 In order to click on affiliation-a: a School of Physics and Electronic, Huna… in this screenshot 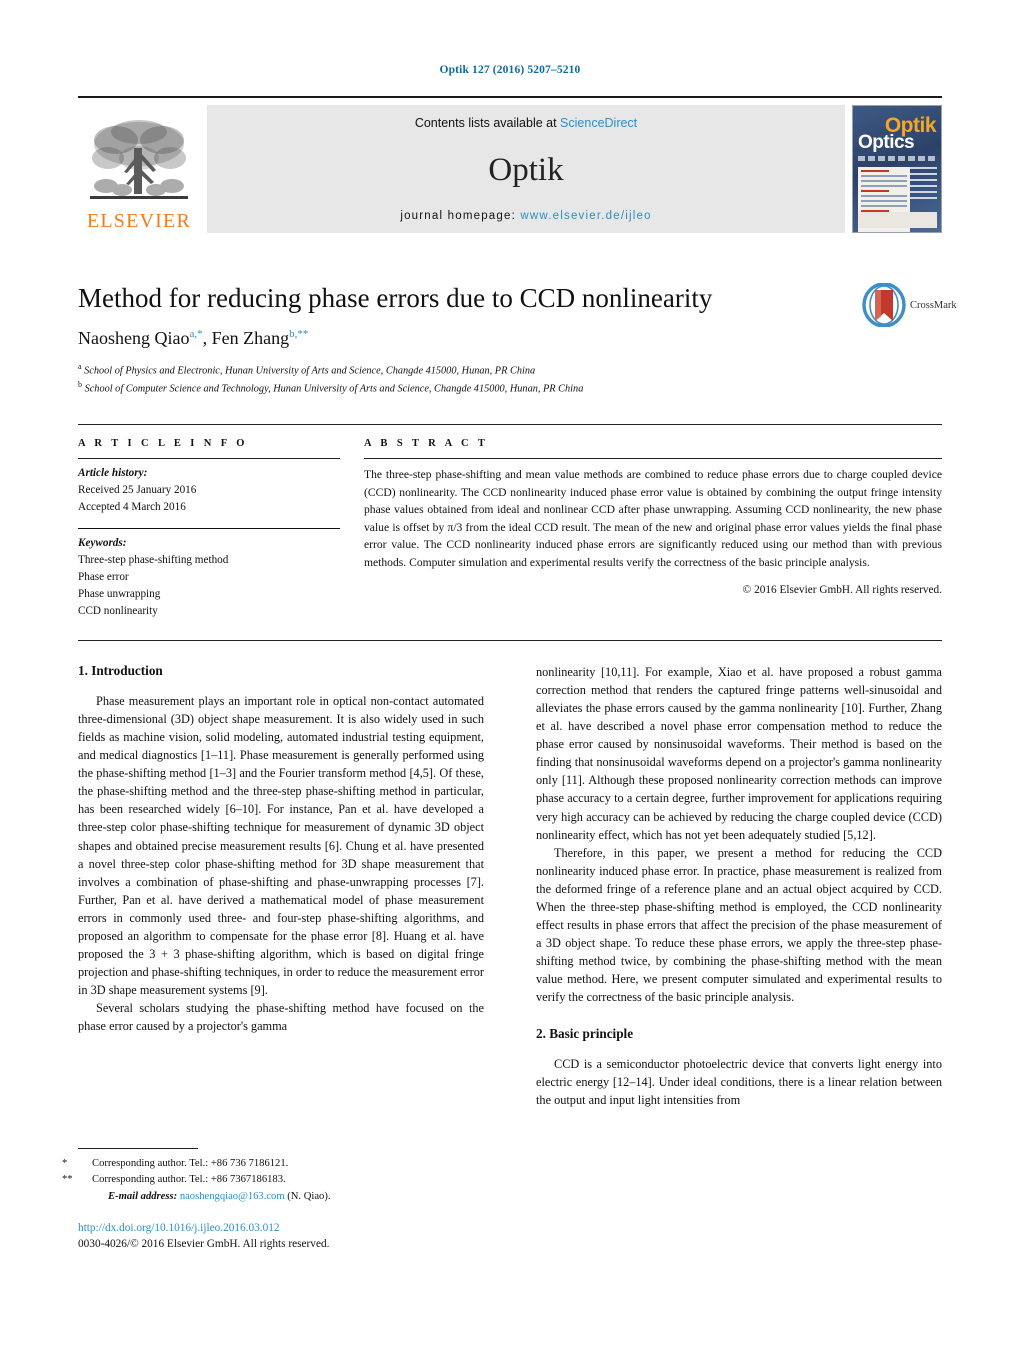, I will do `click(463, 370)`.